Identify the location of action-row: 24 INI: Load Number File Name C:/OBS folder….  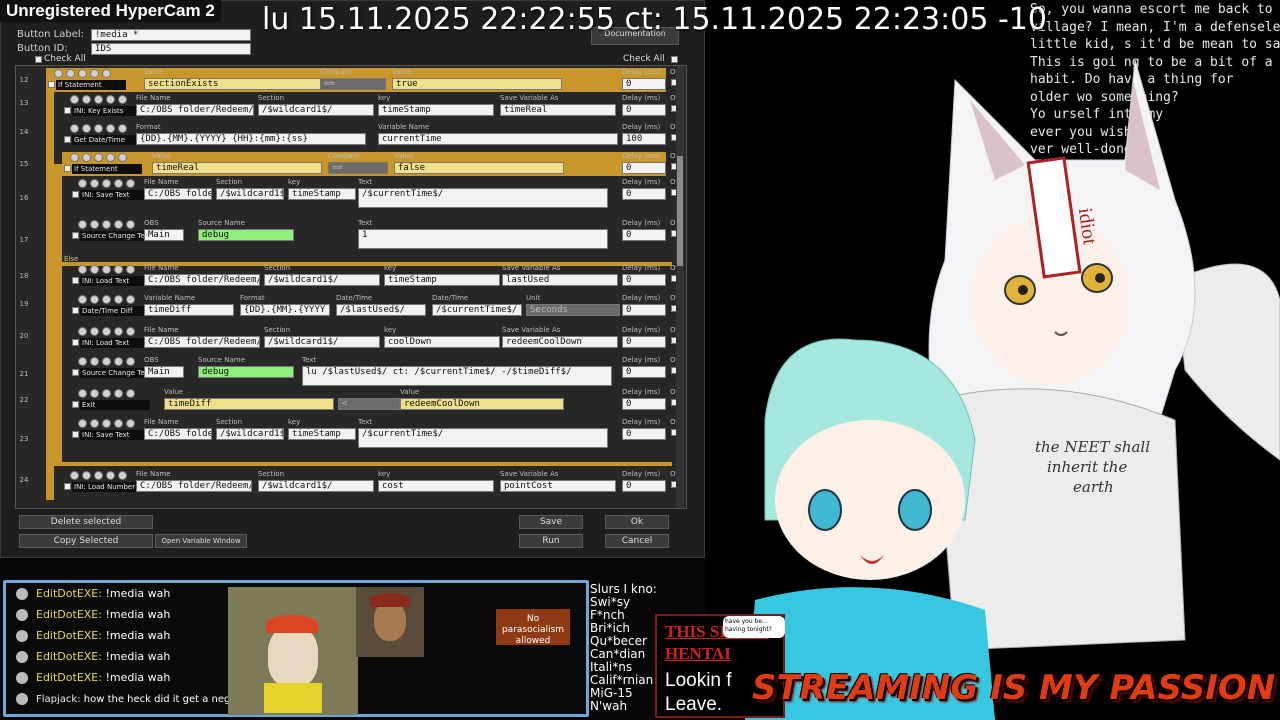
(348, 481).